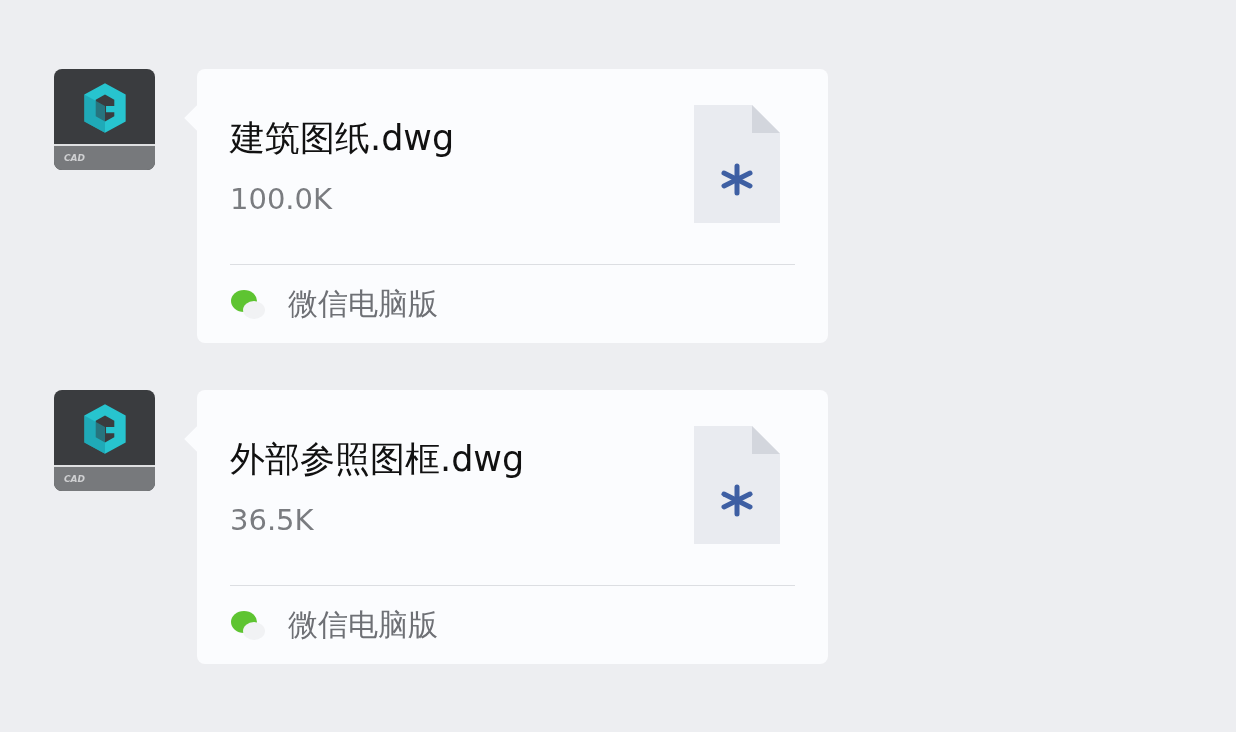 This screenshot has width=1236, height=732. Describe the element at coordinates (282, 199) in the screenshot. I see `file-size: 100.0K` at that location.